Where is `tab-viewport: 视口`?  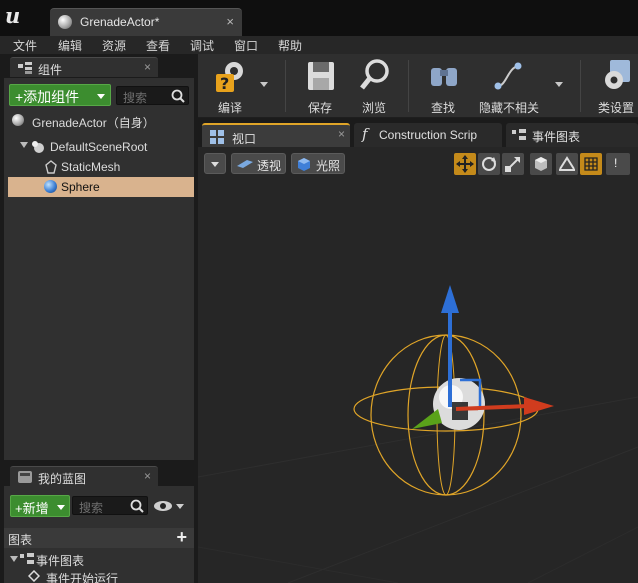
tab-viewport: 视口 is located at coordinates (276, 135).